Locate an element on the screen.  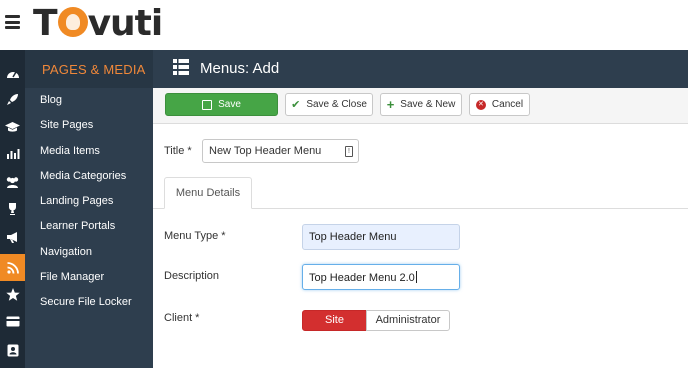
save-close-button: ✔ Save & Close is located at coordinates (329, 104).